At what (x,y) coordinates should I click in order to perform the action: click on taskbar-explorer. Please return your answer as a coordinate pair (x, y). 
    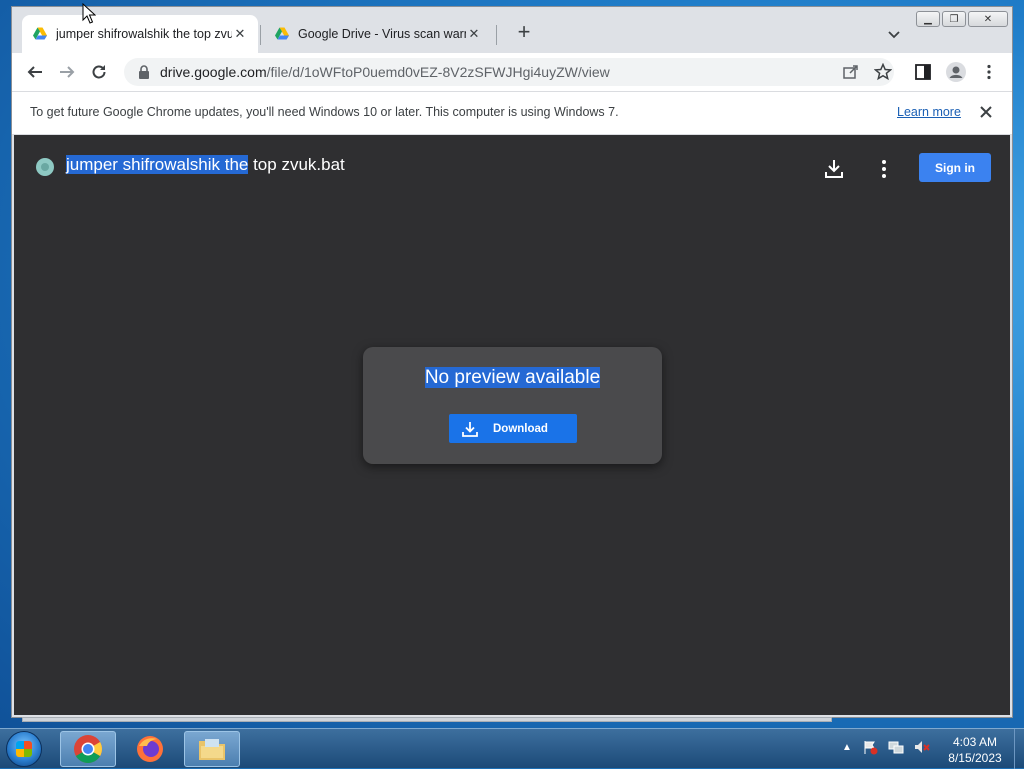
    Looking at the image, I should click on (212, 749).